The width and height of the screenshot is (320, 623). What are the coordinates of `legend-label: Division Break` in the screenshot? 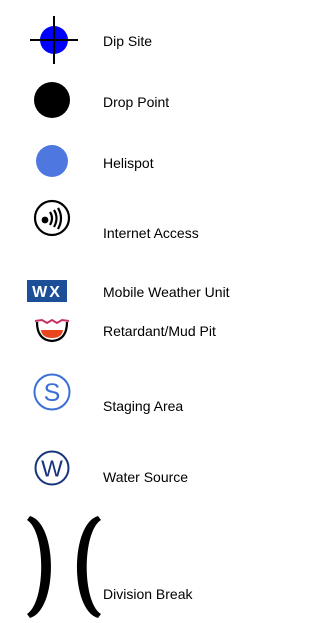 It's located at (148, 594).